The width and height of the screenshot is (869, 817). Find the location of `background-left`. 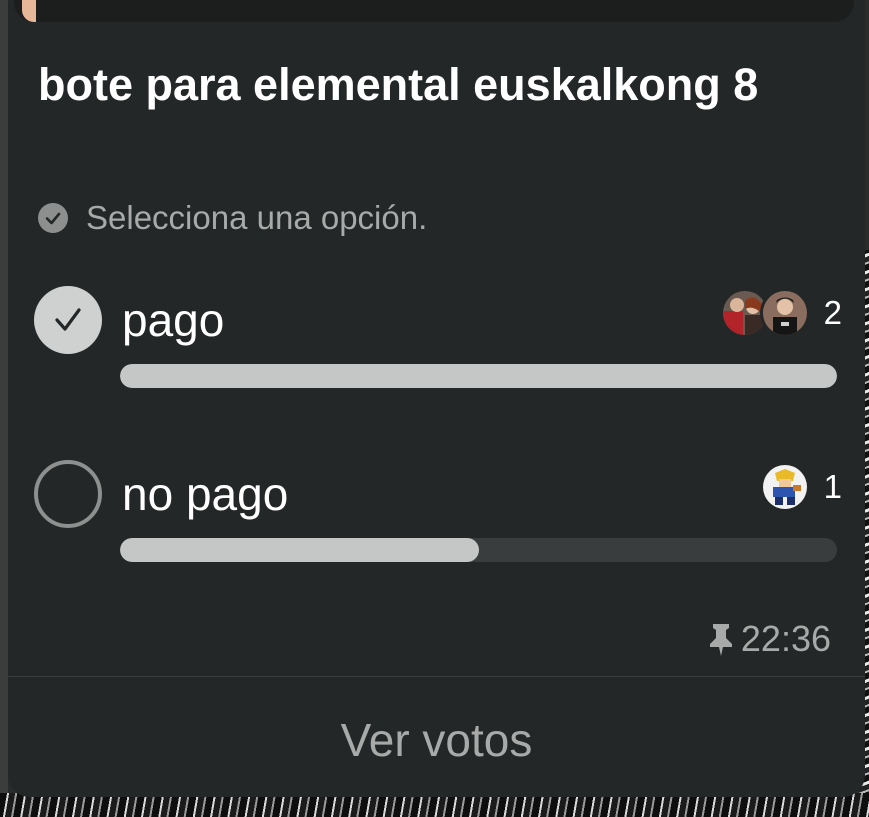

background-left is located at coordinates (4, 408).